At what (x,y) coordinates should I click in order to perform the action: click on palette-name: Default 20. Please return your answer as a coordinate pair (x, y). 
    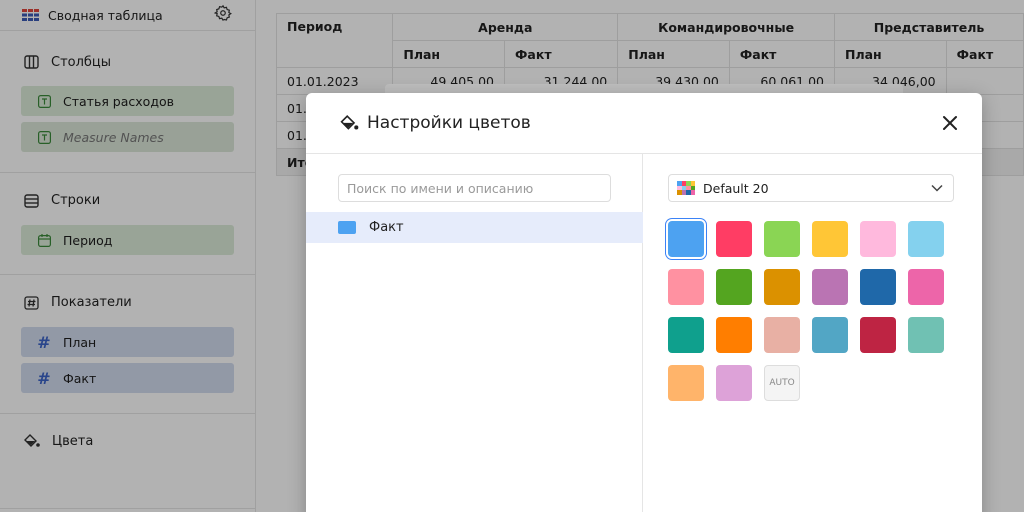
    Looking at the image, I should click on (736, 188).